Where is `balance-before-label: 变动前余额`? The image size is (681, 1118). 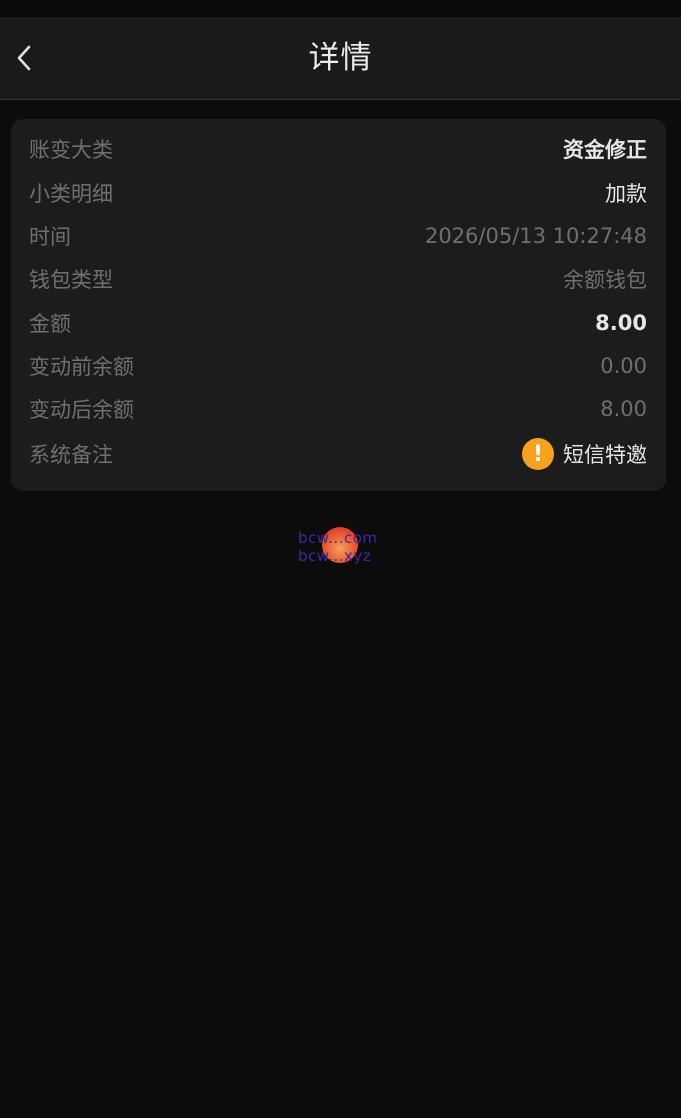 balance-before-label: 变动前余额 is located at coordinates (81, 367).